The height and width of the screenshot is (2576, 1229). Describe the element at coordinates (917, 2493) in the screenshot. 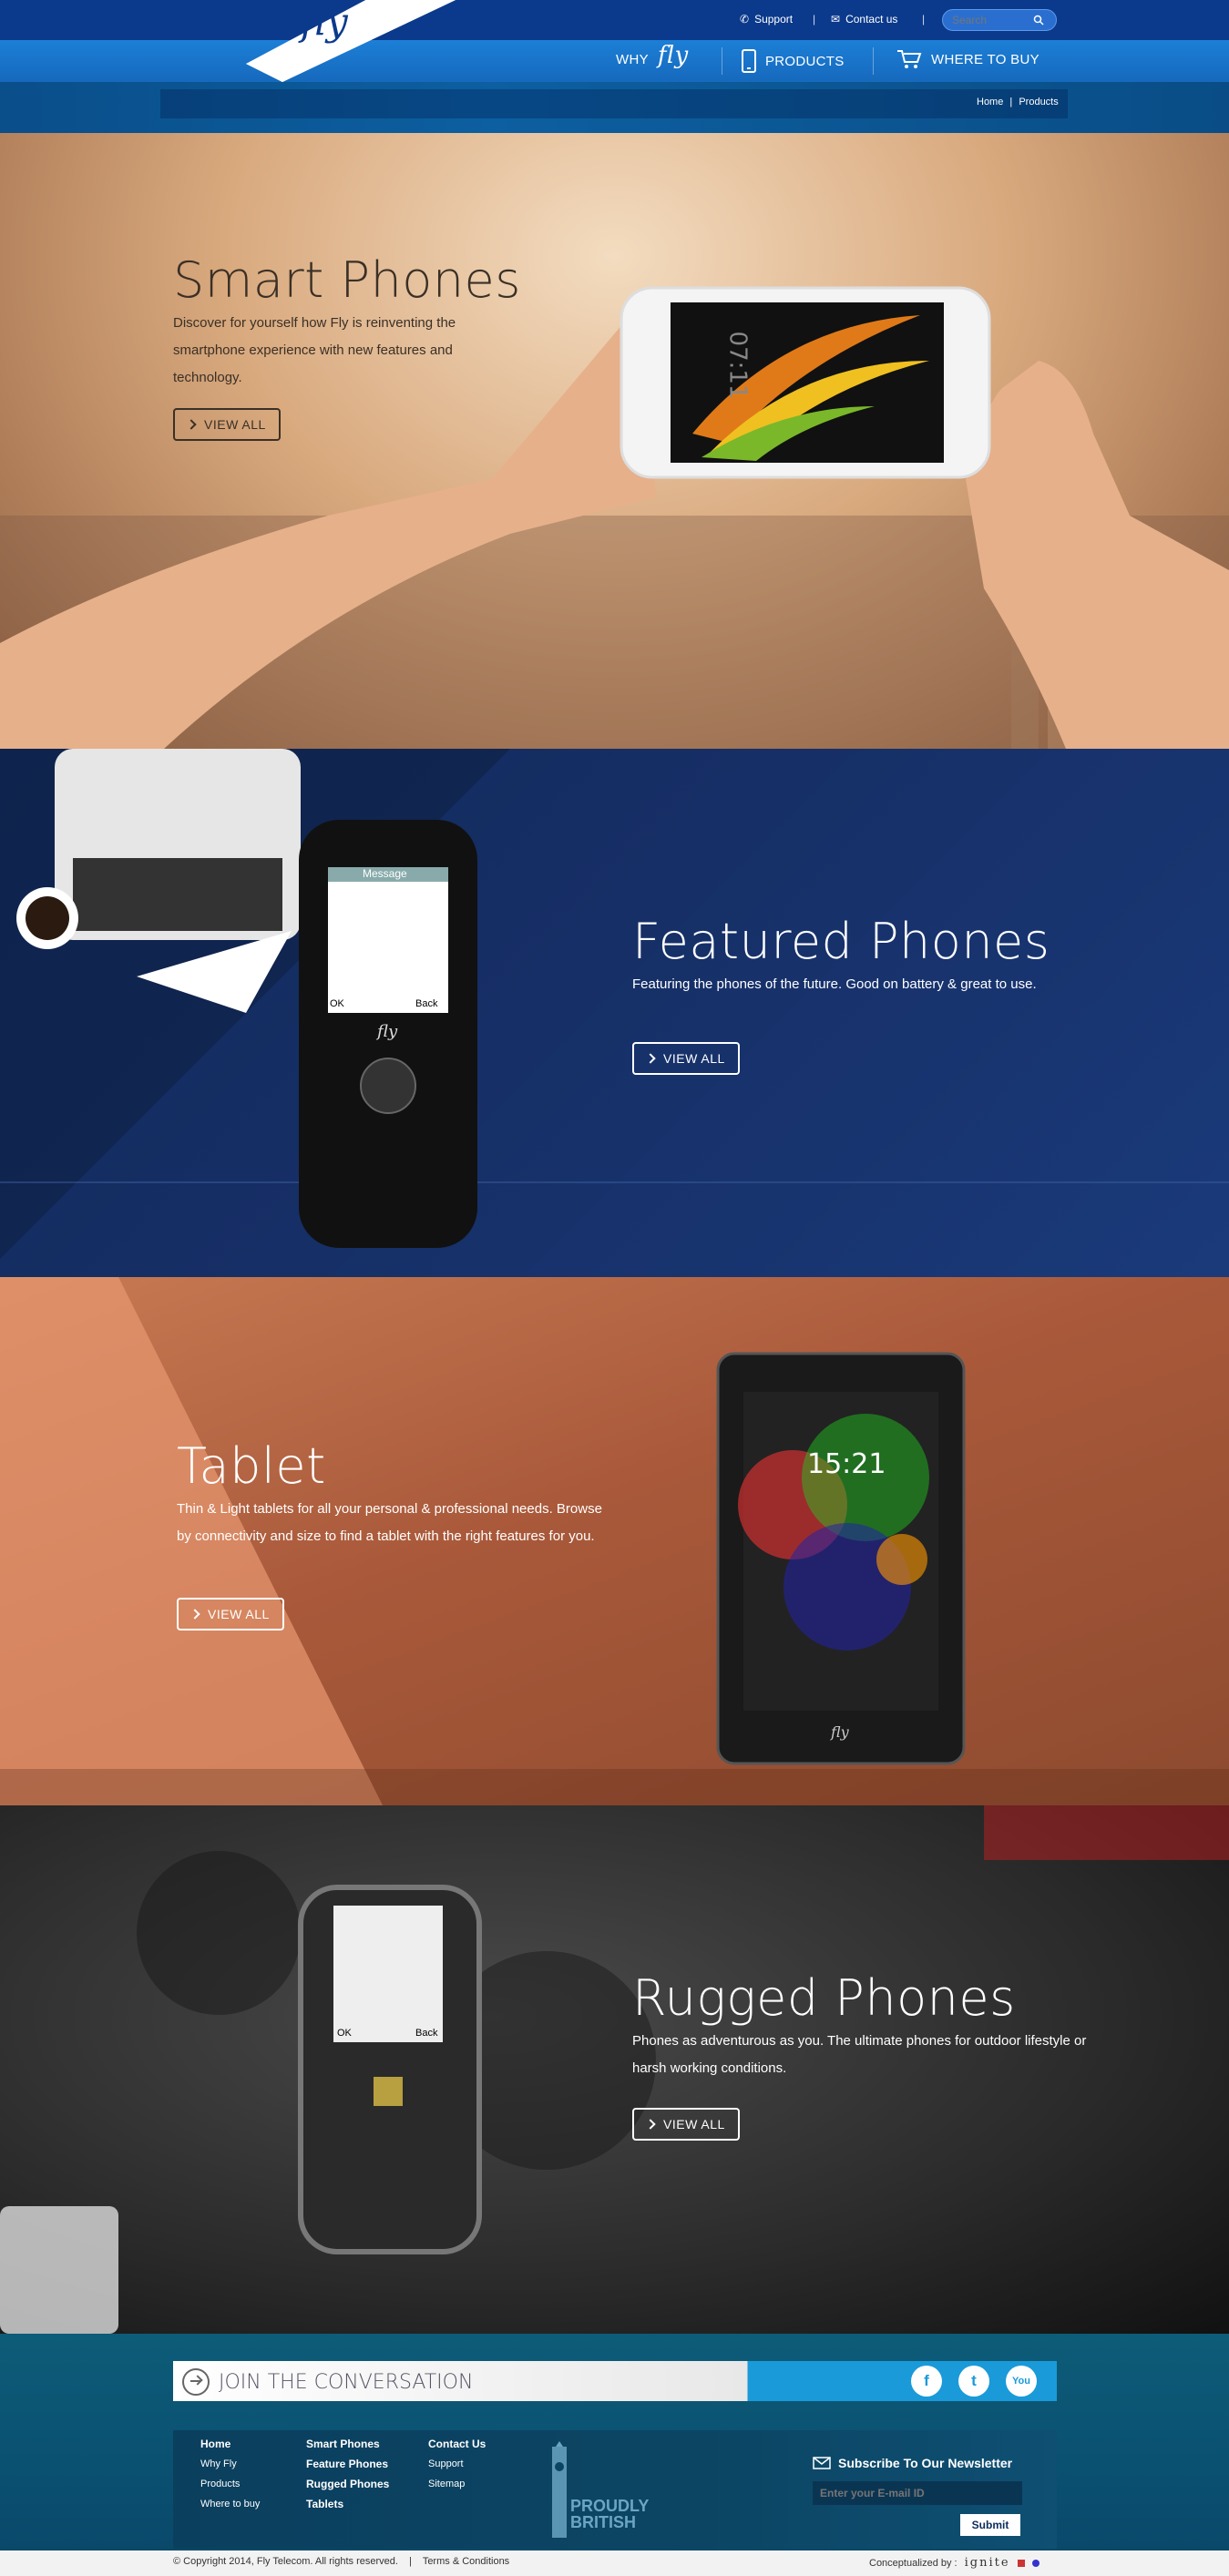

I see `email-field` at that location.